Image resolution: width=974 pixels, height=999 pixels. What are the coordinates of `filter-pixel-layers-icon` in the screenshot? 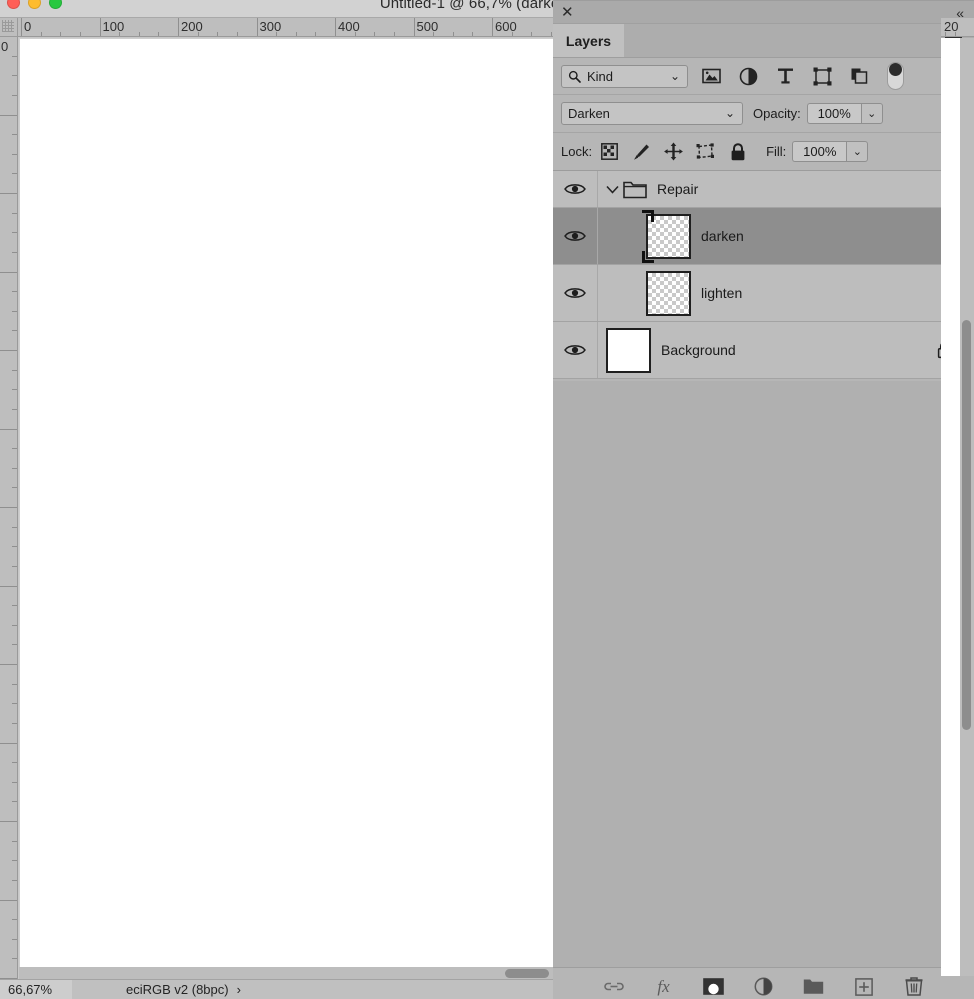 It's located at (711, 76).